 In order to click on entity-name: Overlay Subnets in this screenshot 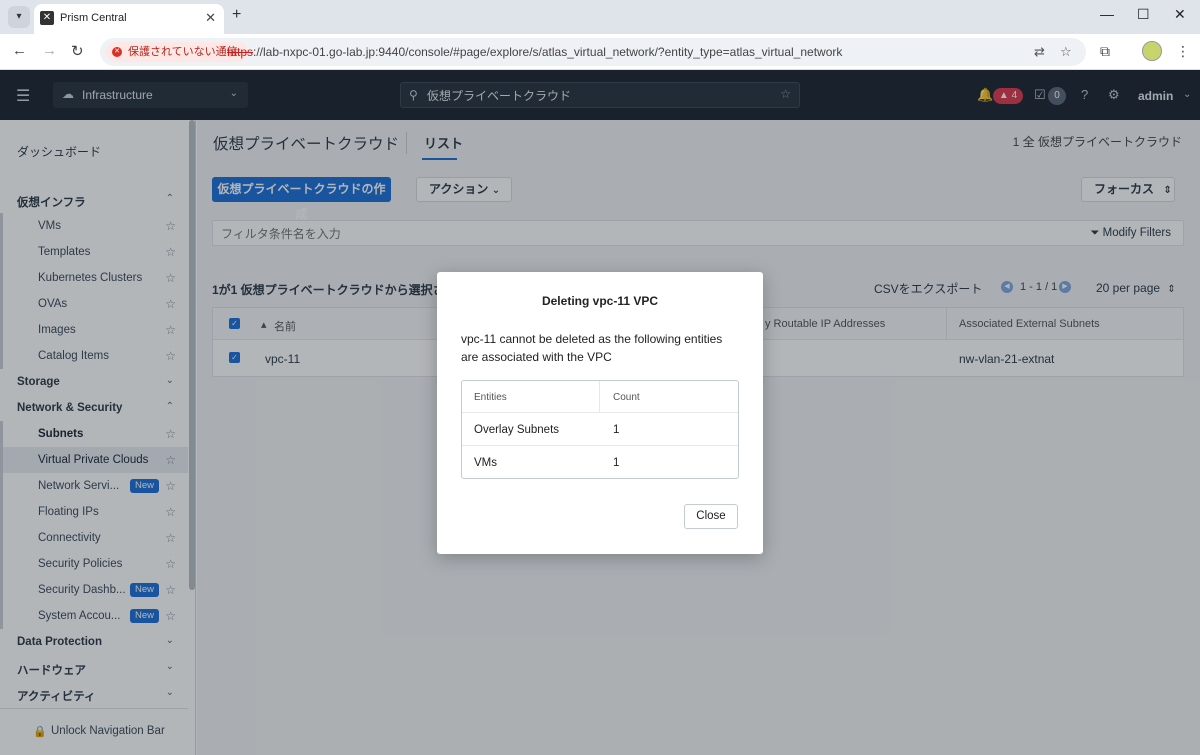, I will do `click(517, 430)`.